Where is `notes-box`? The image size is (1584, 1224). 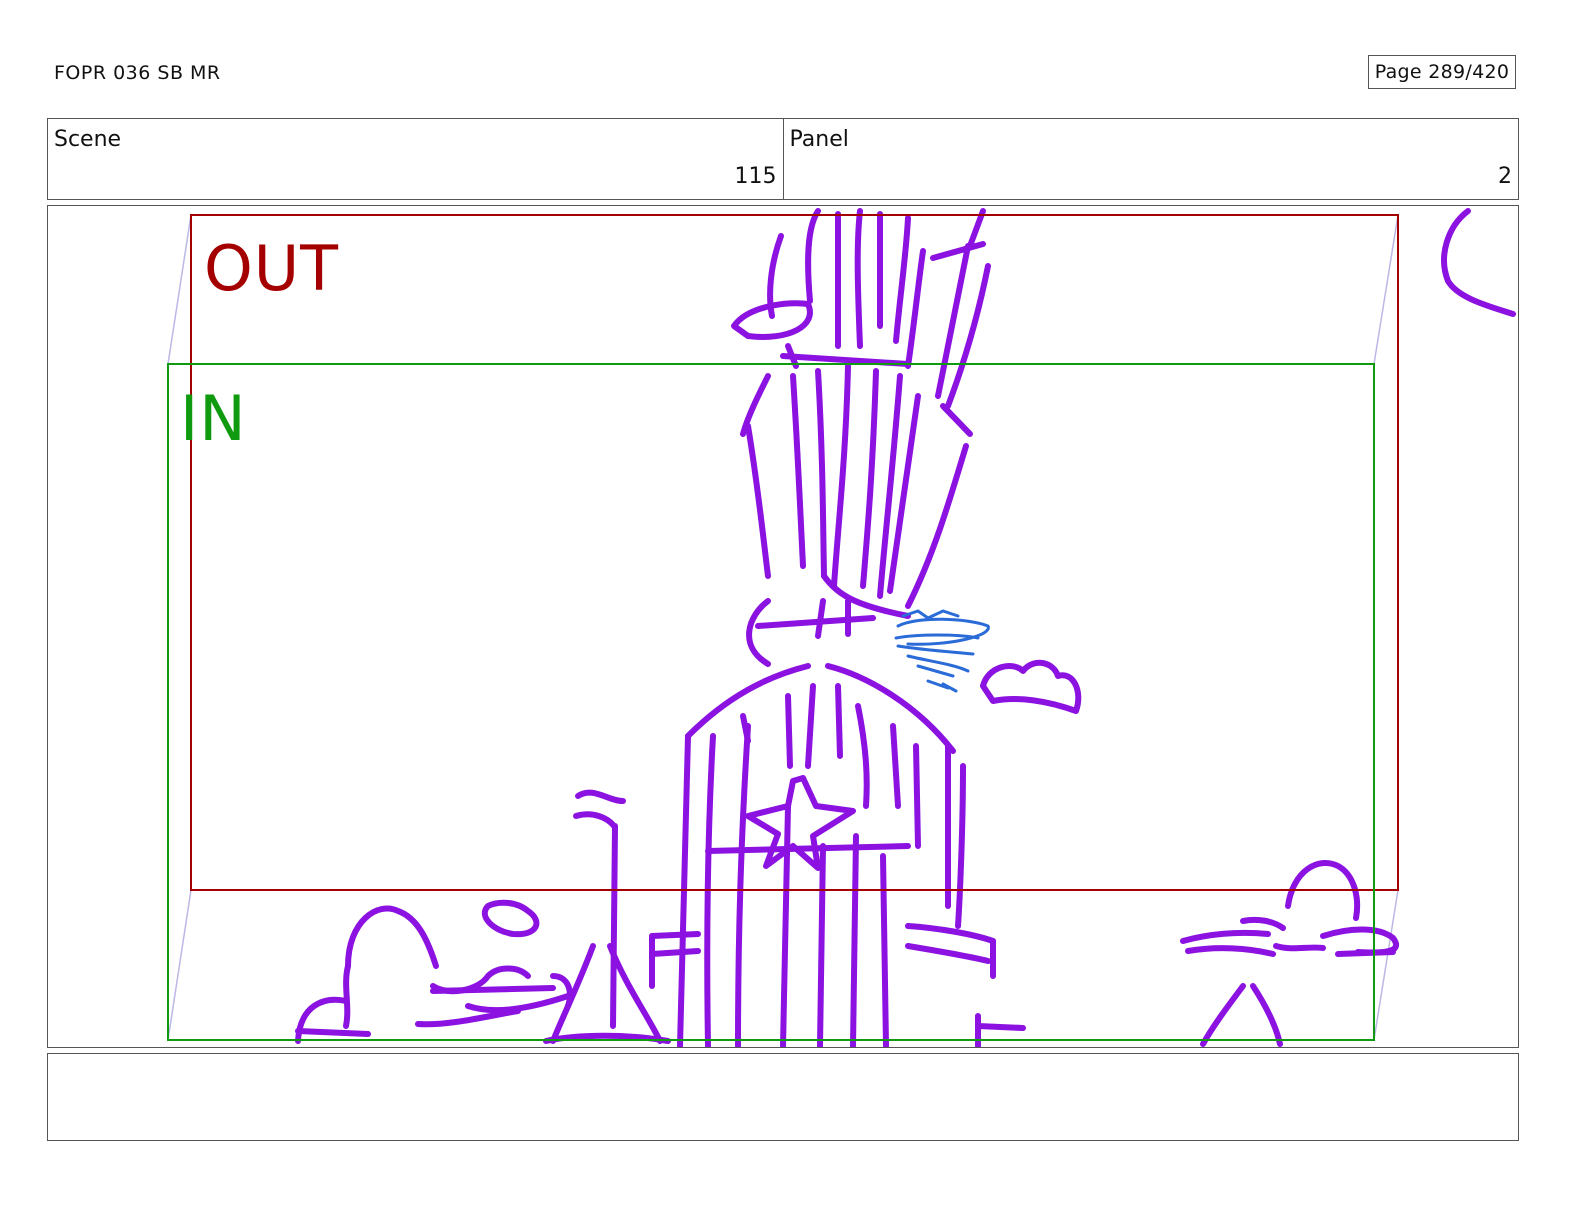 notes-box is located at coordinates (783, 1097).